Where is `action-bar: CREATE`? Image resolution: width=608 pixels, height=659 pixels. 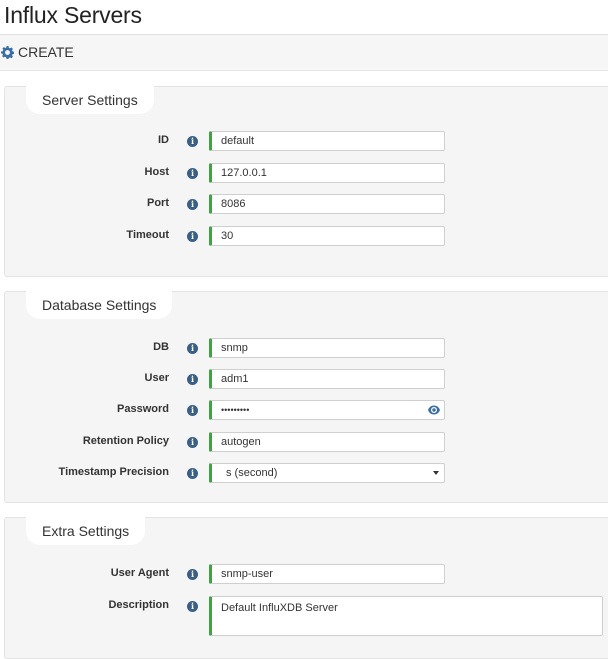 action-bar: CREATE is located at coordinates (304, 53).